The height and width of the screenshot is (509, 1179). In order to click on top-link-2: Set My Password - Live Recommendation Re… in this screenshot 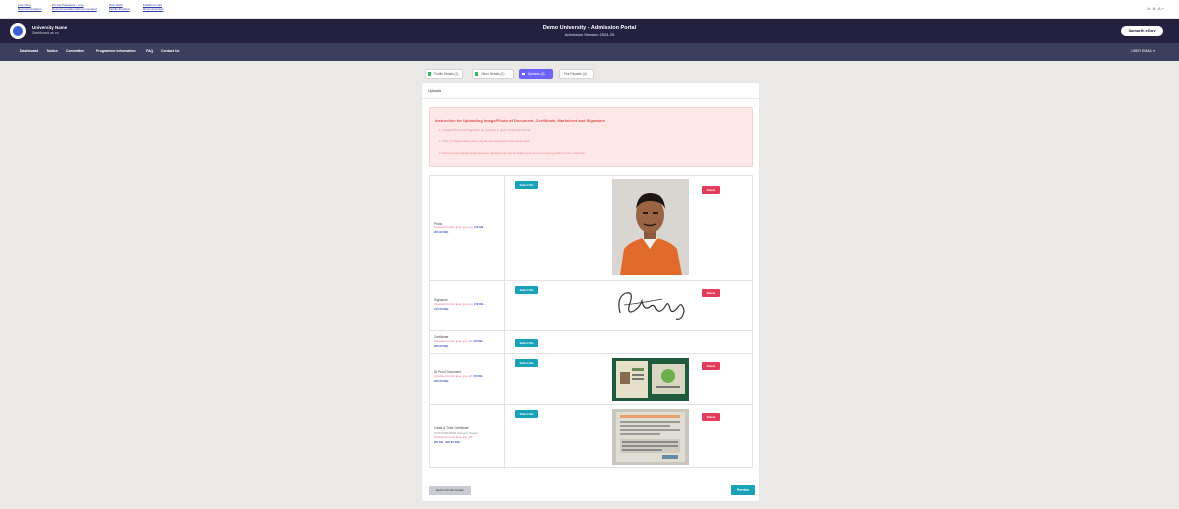, I will do `click(74, 7)`.